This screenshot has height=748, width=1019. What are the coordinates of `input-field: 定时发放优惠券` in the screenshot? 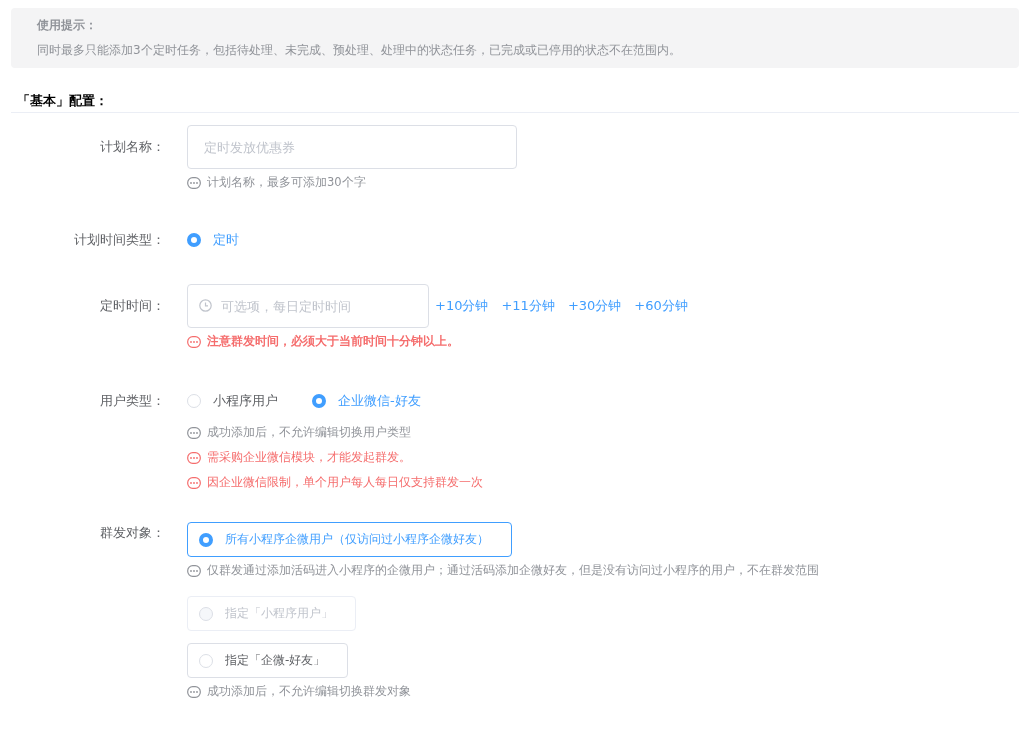 It's located at (352, 147).